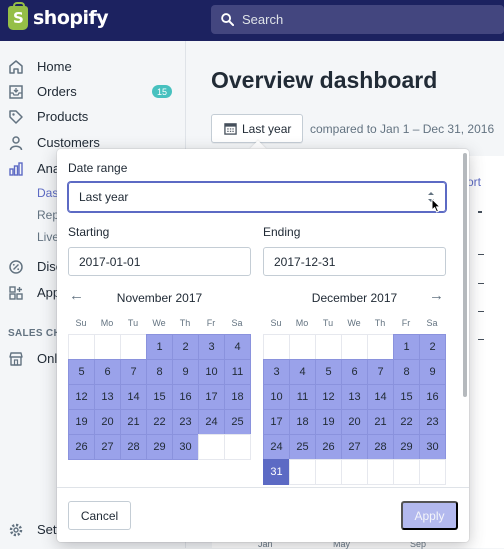  I want to click on search-icon, so click(227, 19).